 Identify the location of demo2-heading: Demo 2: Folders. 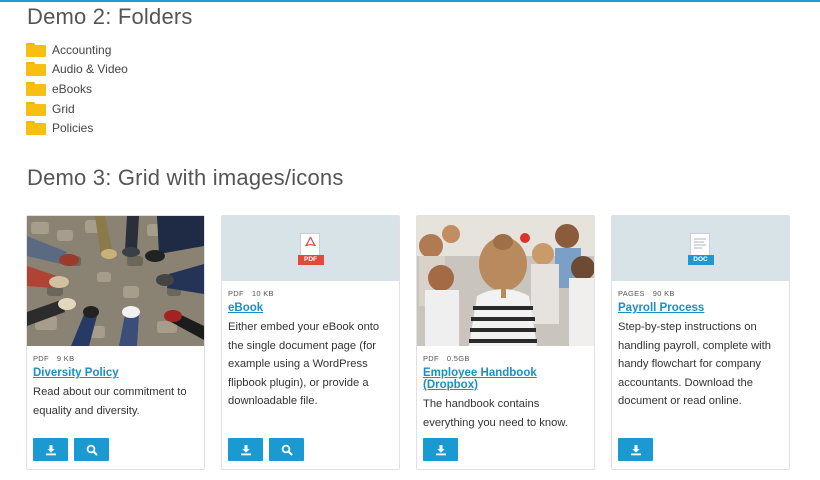
(110, 16).